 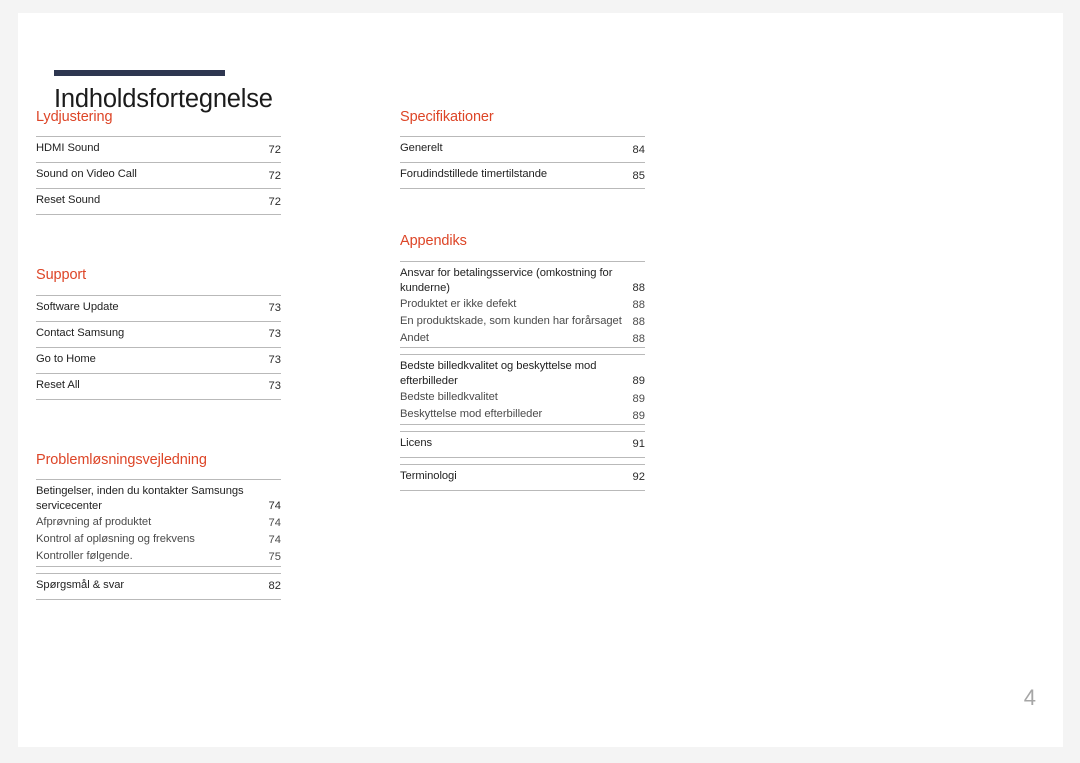 I want to click on toc-entry-label: Bedste billedkvalitet, so click(x=449, y=397).